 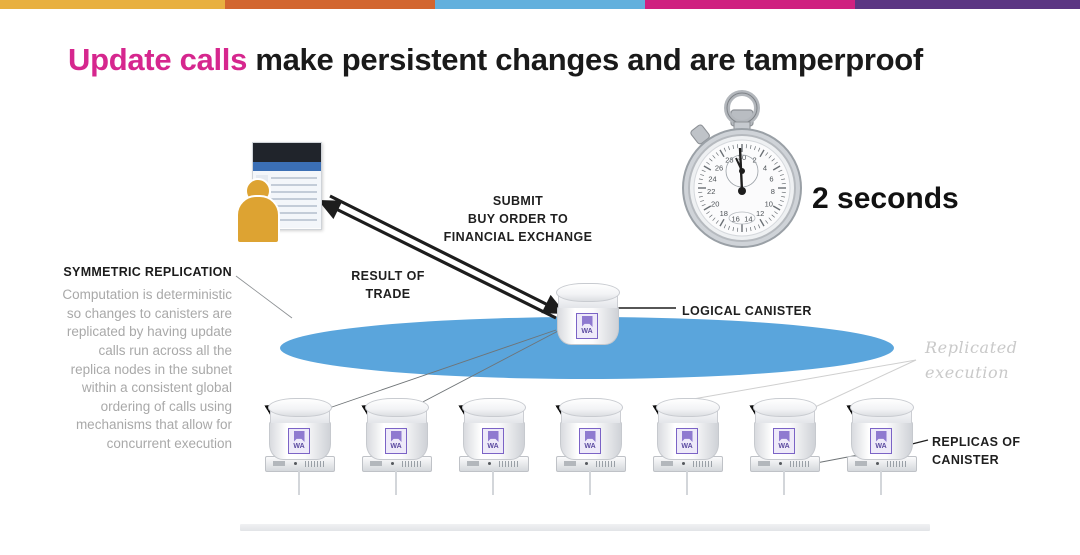 What do you see at coordinates (518, 219) in the screenshot?
I see `submit-order-label: SUBMIT BUY ORDER TO FINANCIAL EXCHANGE` at bounding box center [518, 219].